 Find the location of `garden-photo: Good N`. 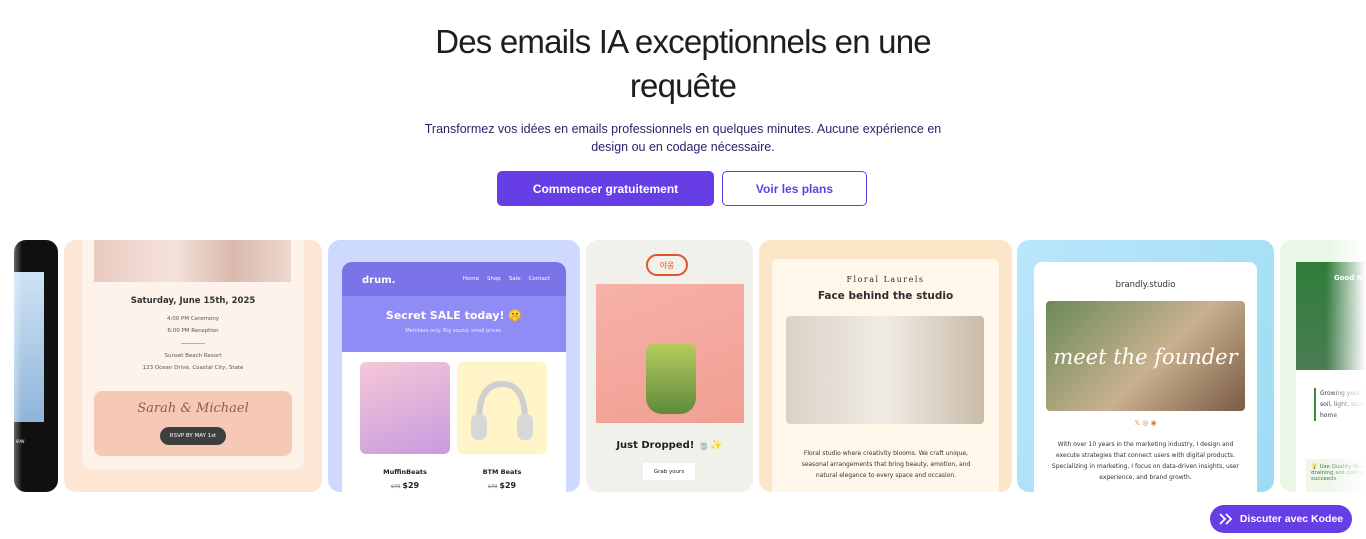

garden-photo: Good N is located at coordinates (1331, 316).